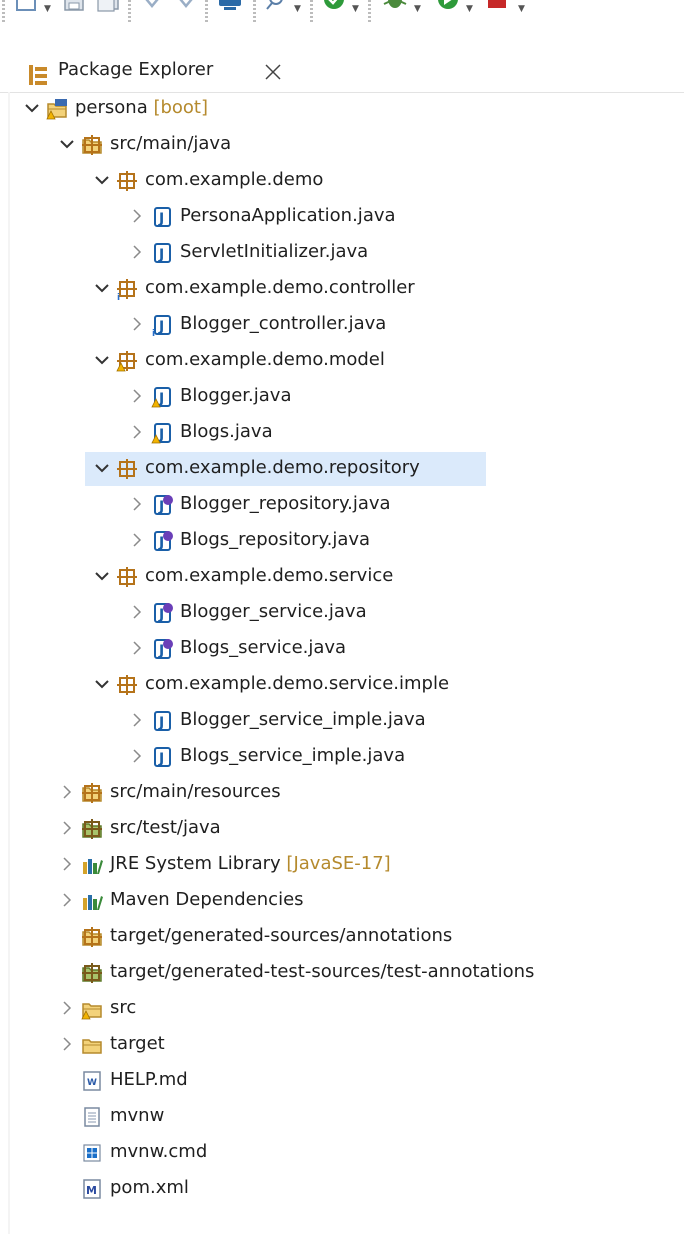  Describe the element at coordinates (342, 1081) in the screenshot. I see `tree-item: W HELP.md` at that location.